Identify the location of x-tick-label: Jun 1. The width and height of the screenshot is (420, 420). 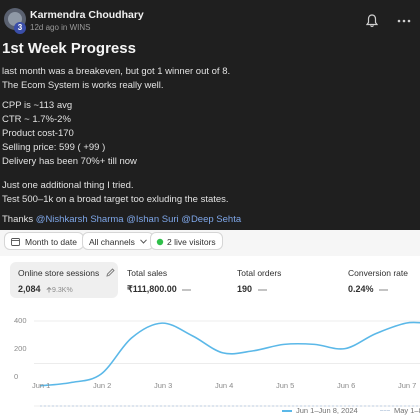
(41, 385).